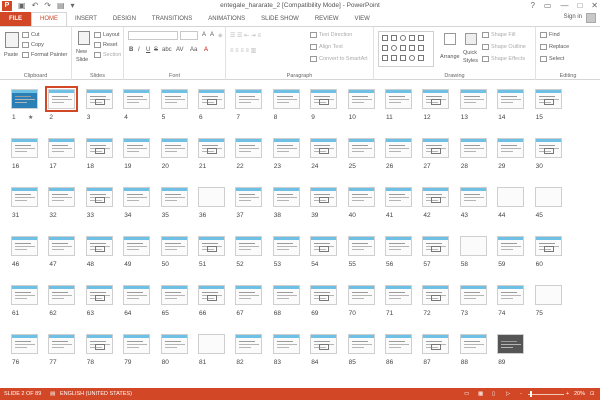  What do you see at coordinates (81, 52) in the screenshot?
I see `new-slide-button: New` at bounding box center [81, 52].